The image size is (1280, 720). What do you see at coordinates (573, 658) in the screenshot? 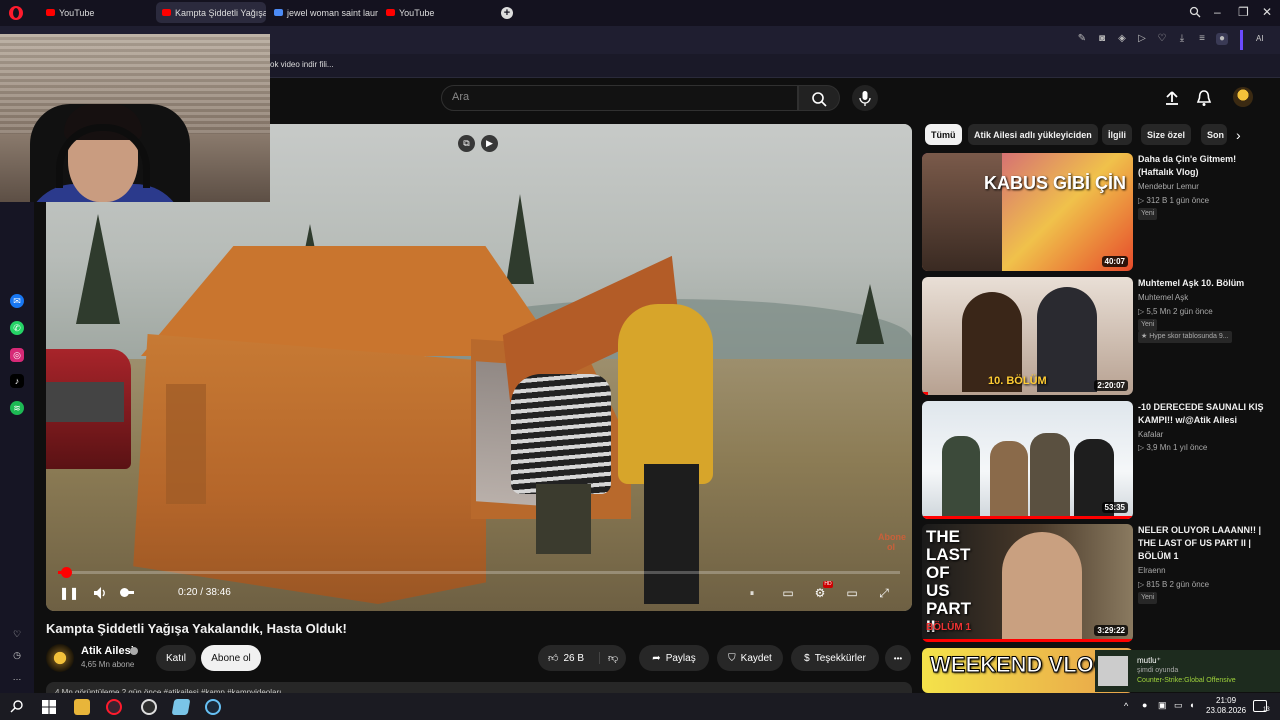
I see `like-count: 26 B` at bounding box center [573, 658].